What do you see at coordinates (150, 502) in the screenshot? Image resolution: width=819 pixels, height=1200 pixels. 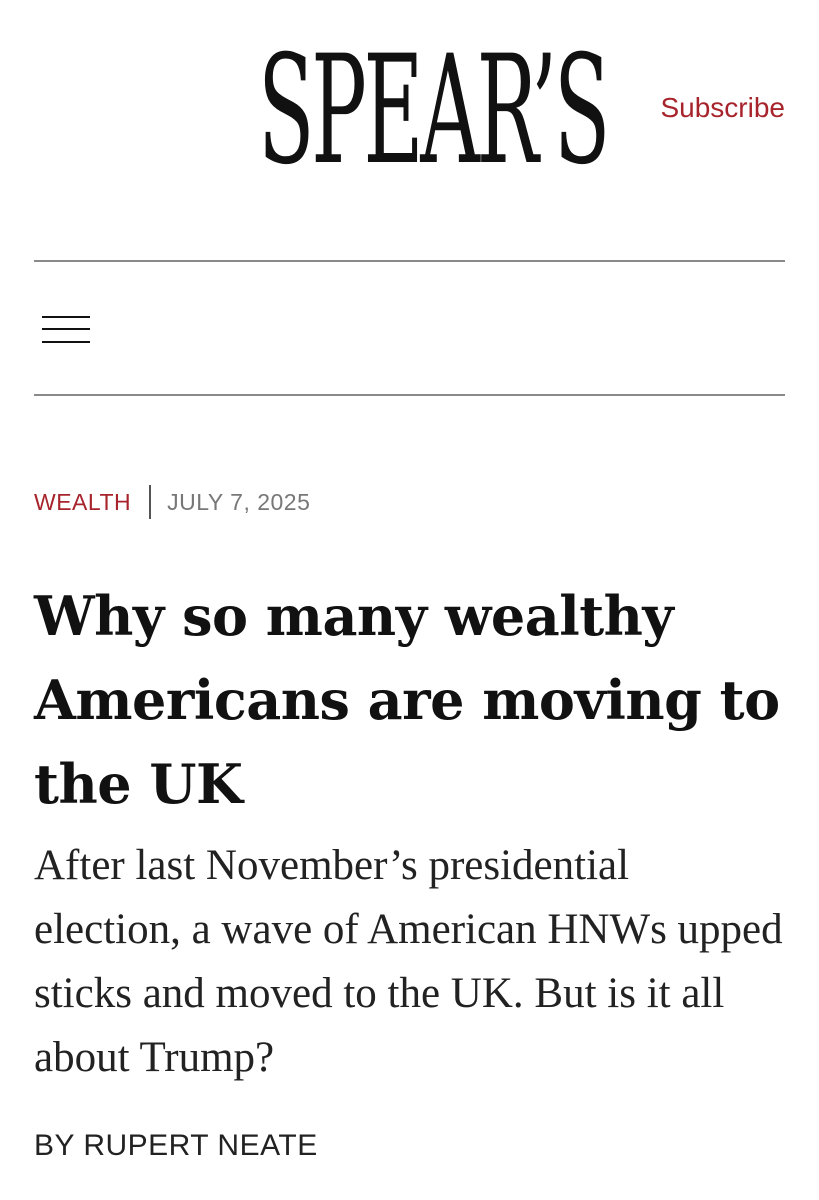 I see `meta-divider` at bounding box center [150, 502].